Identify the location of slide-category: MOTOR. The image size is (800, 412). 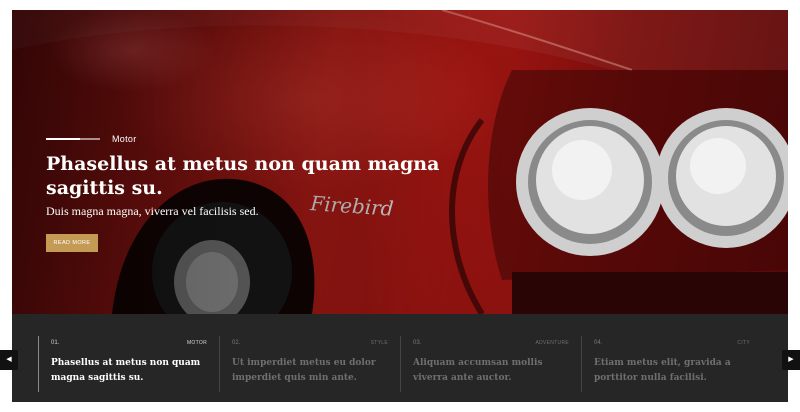
(196, 343).